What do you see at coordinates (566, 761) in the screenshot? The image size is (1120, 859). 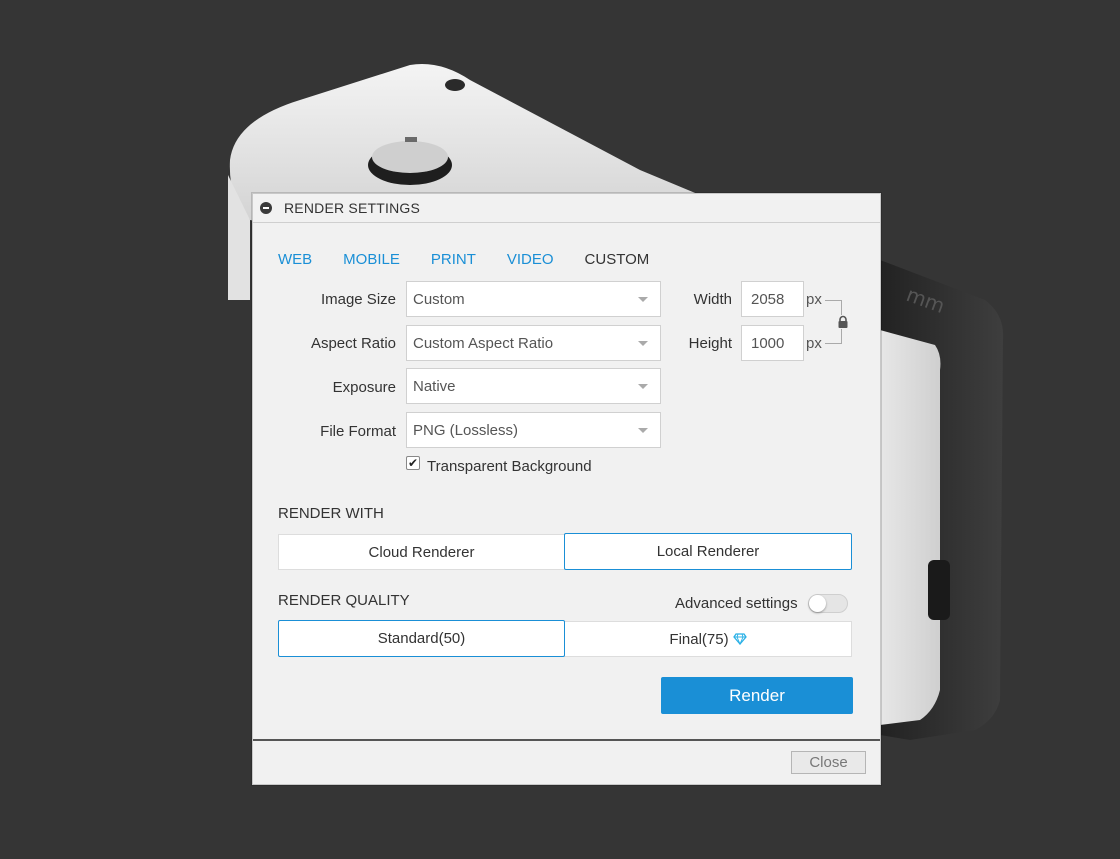 I see `dialog-footer: Close` at bounding box center [566, 761].